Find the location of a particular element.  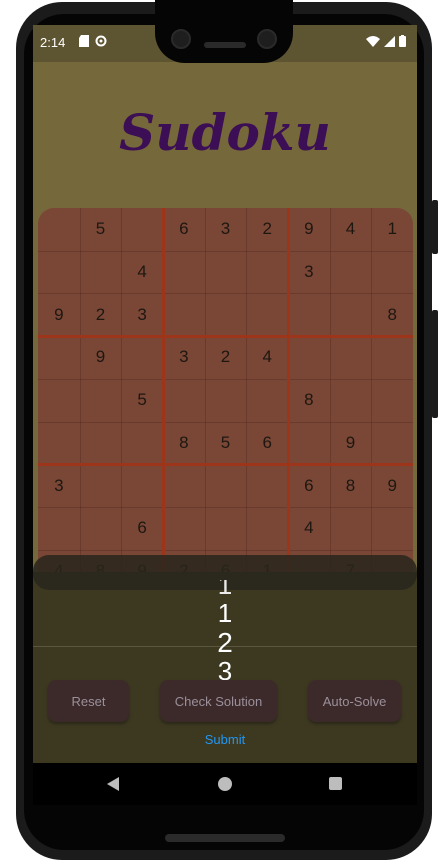

power-button is located at coordinates (435, 227).